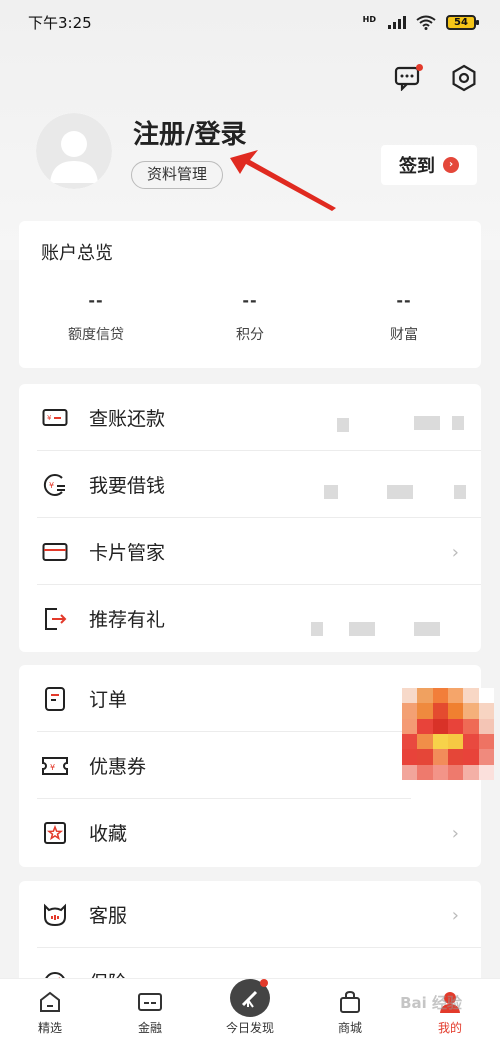 This screenshot has width=500, height=1042. What do you see at coordinates (177, 175) in the screenshot?
I see `profile-manage-button: 资料管理` at bounding box center [177, 175].